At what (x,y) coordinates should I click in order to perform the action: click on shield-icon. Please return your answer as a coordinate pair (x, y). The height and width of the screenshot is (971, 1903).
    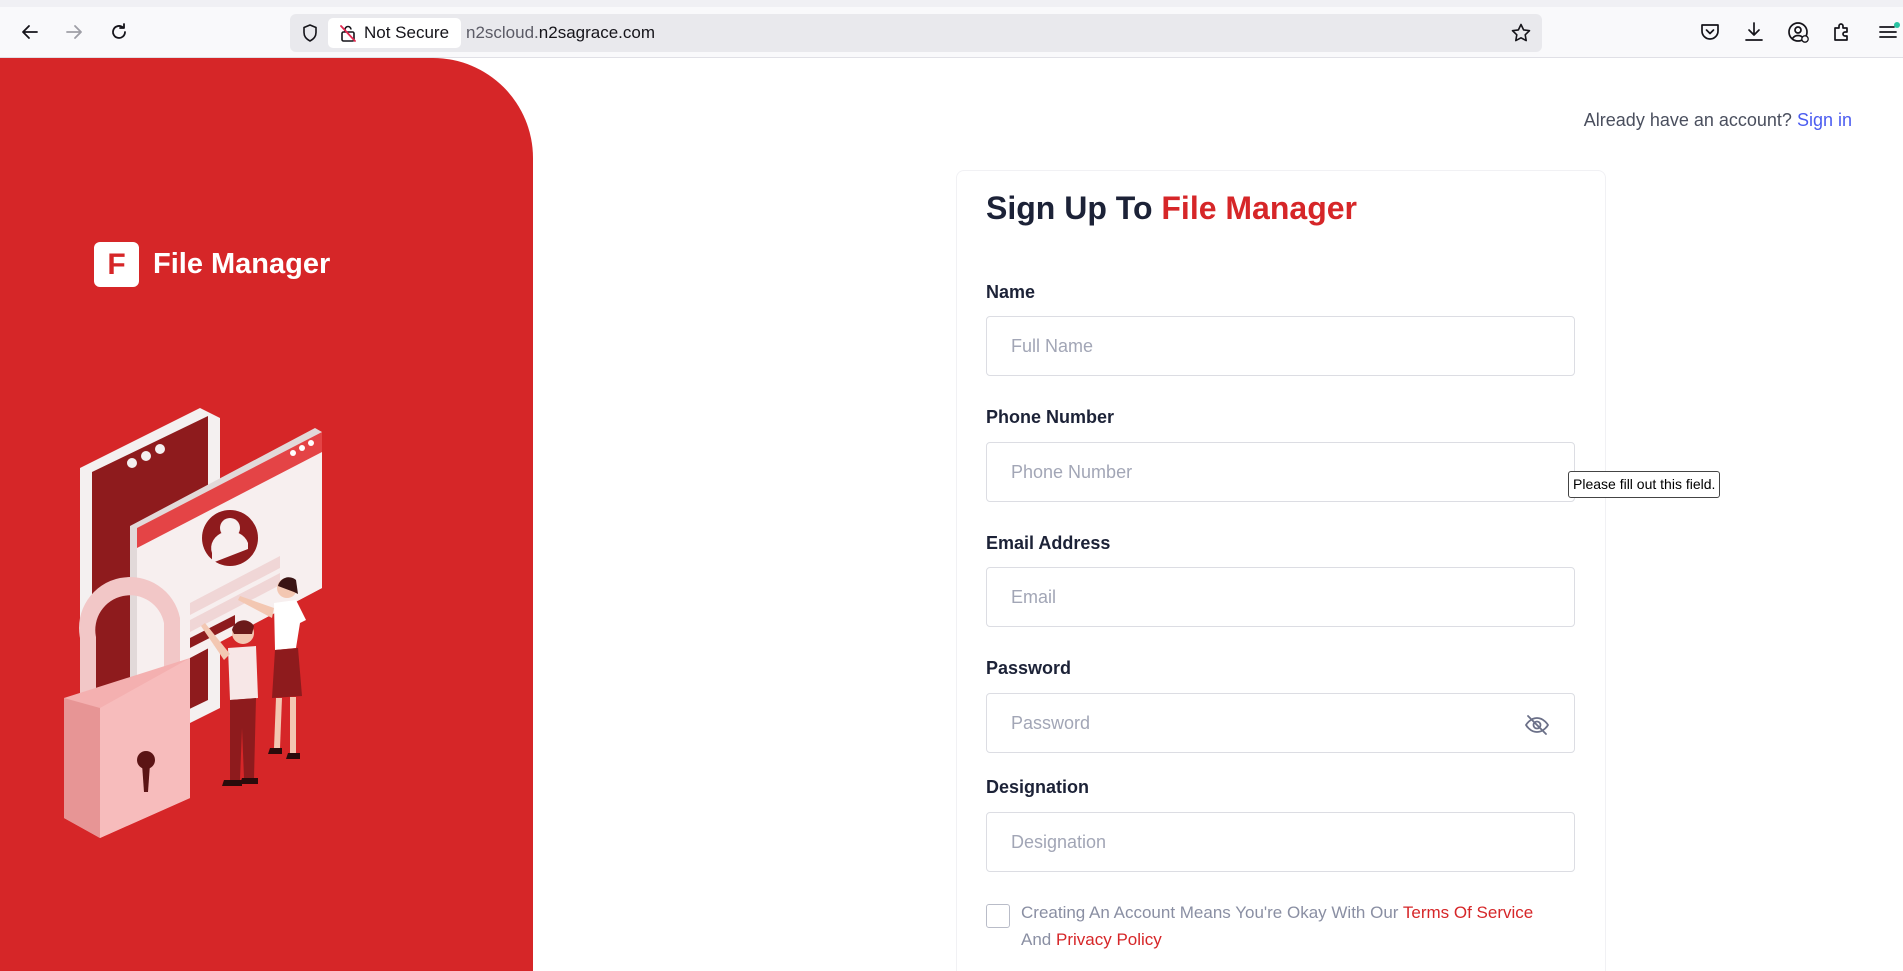
    Looking at the image, I should click on (310, 33).